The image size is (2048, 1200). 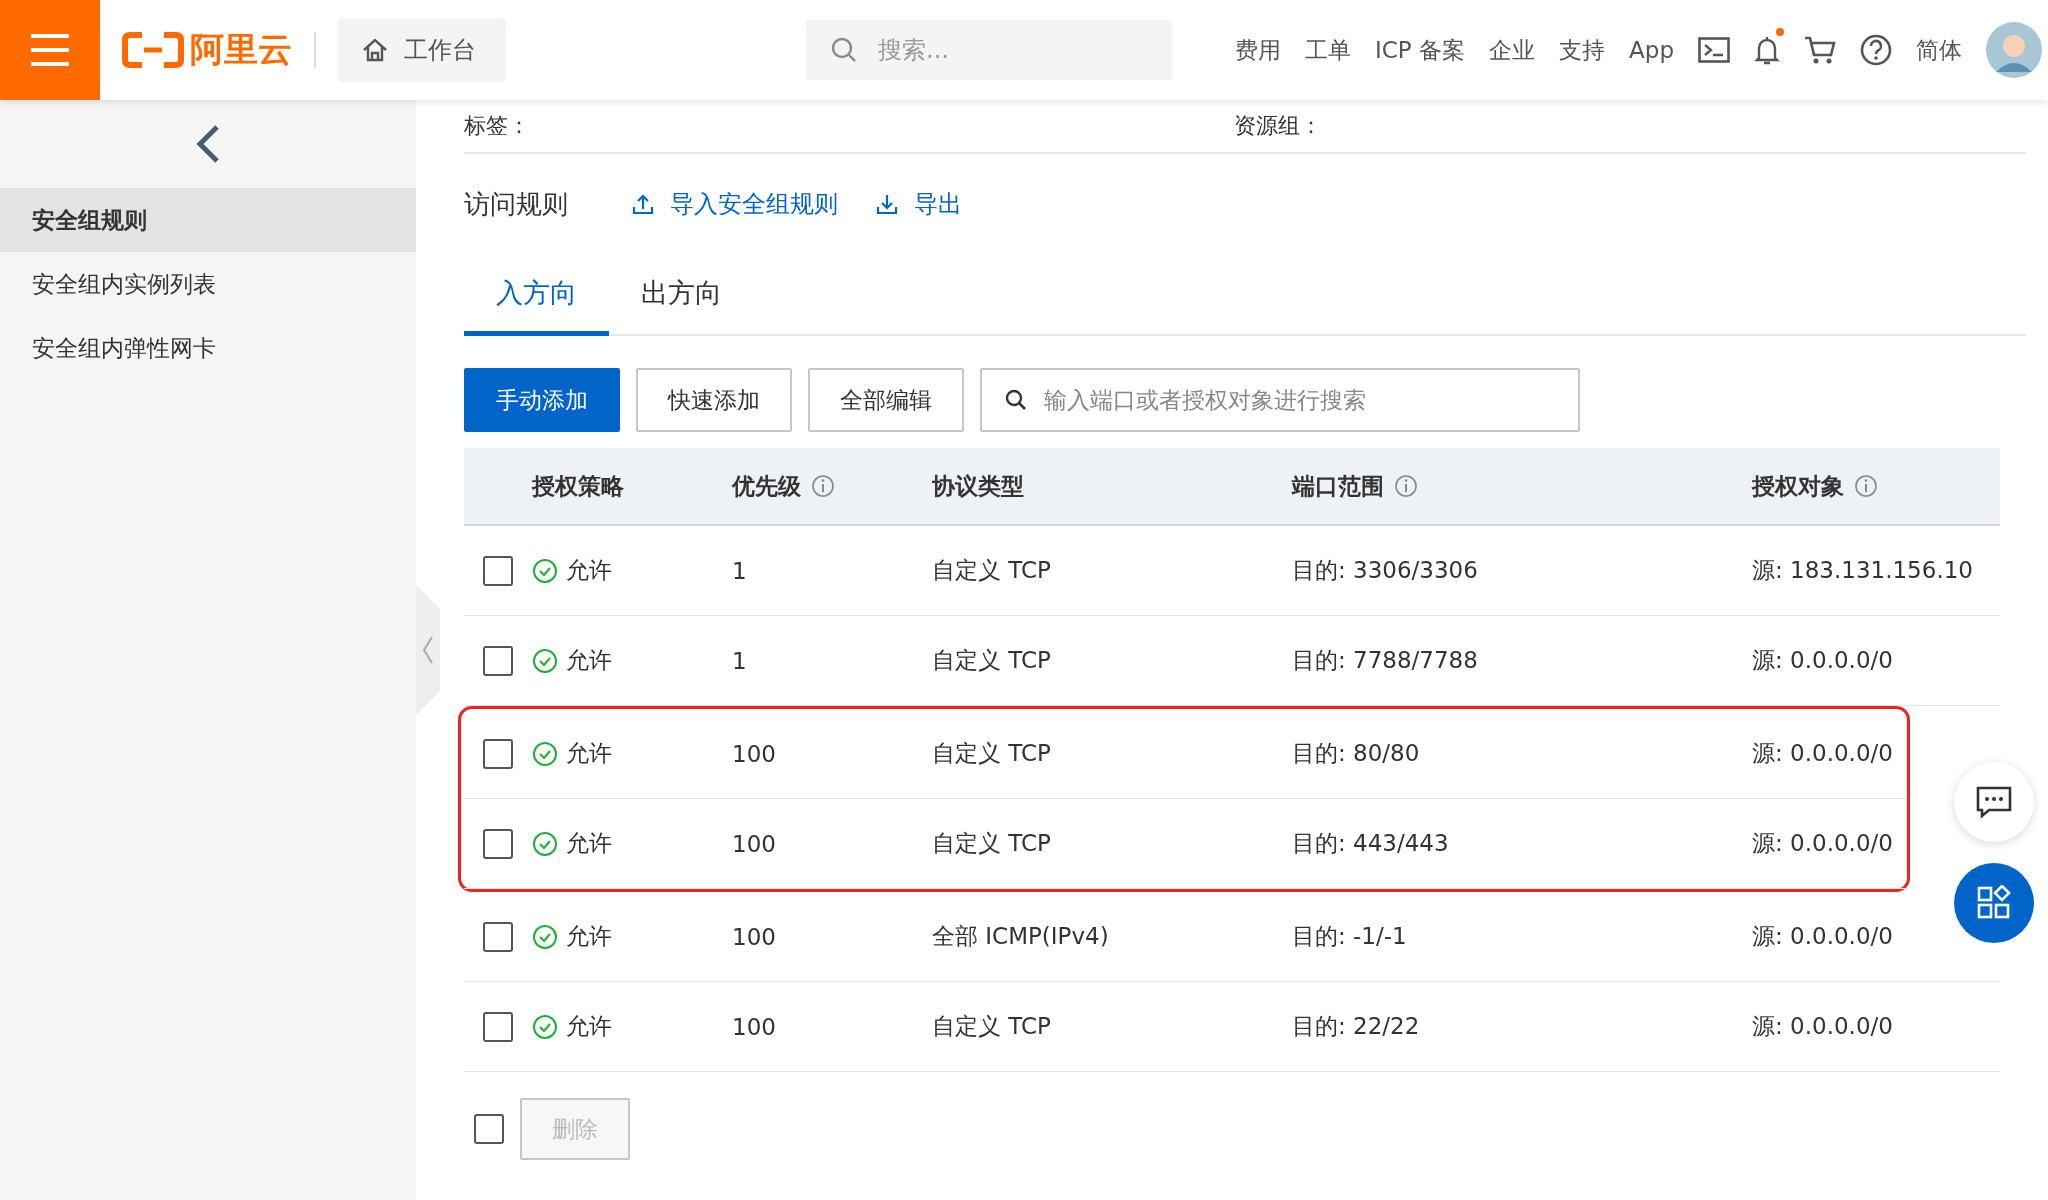 What do you see at coordinates (1862, 570) in the screenshot?
I see `table-cell-text: 源: 183.131.156.10` at bounding box center [1862, 570].